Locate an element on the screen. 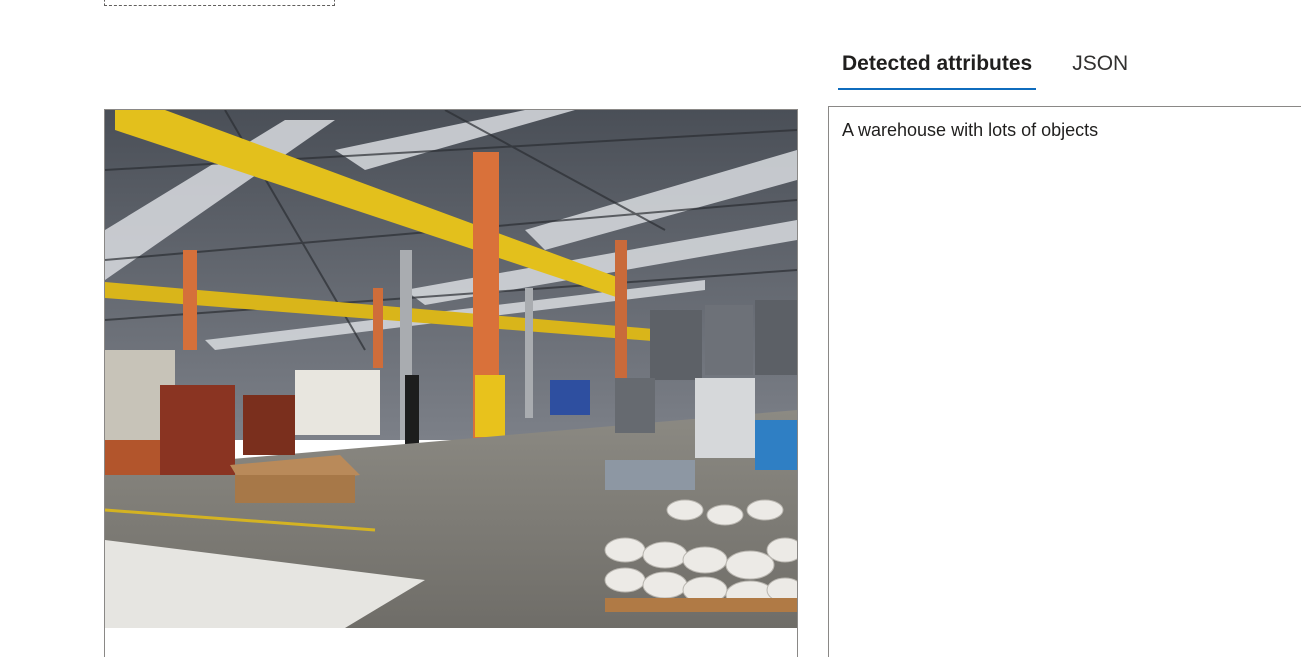 This screenshot has width=1301, height=657. result-tabs: Detected attributes JSON is located at coordinates (985, 70).